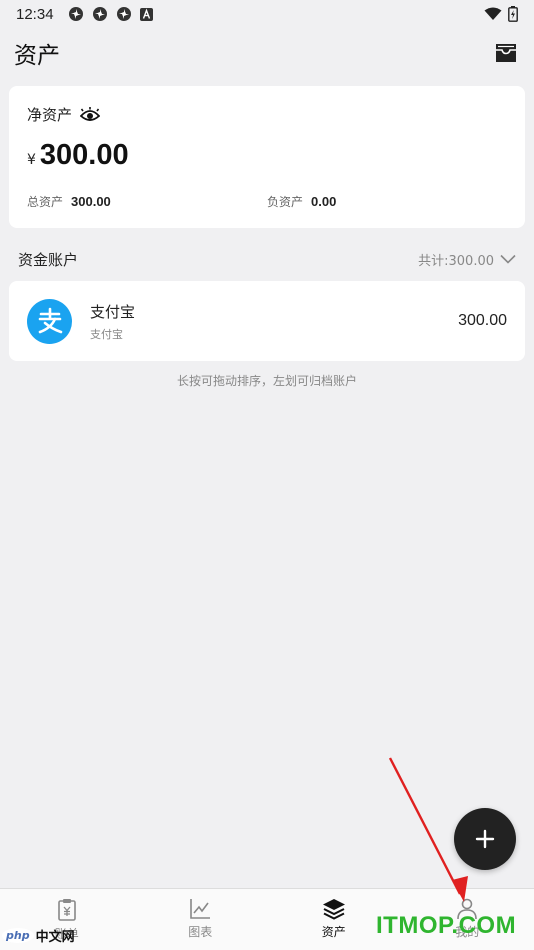  What do you see at coordinates (200, 932) in the screenshot?
I see `nav-label-charts: 图表` at bounding box center [200, 932].